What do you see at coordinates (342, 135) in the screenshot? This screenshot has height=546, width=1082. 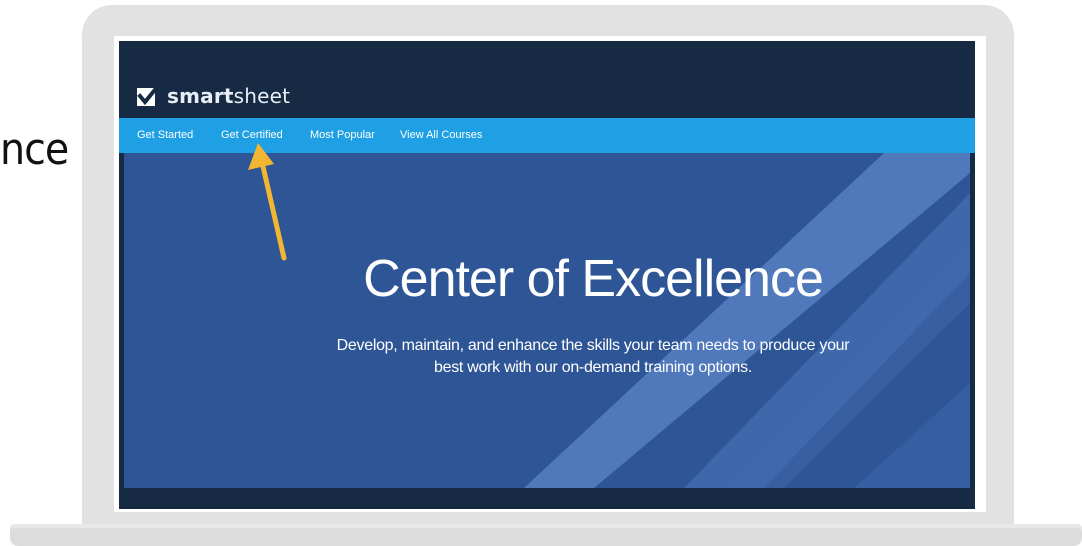 I see `nav-most-popular: Most Popular` at bounding box center [342, 135].